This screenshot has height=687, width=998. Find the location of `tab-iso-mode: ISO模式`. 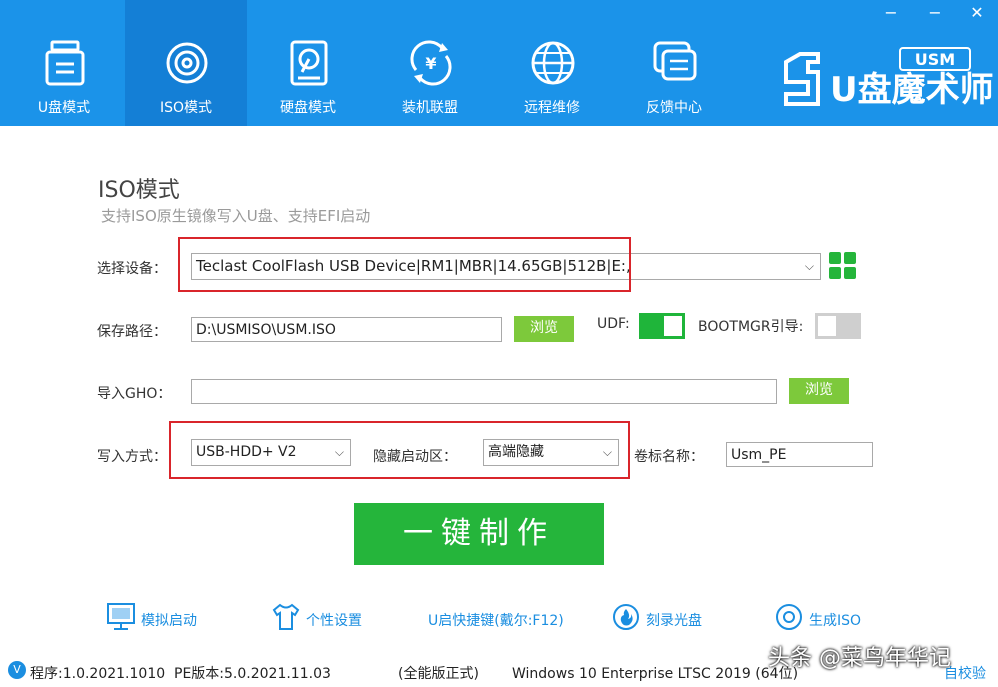

tab-iso-mode: ISO模式 is located at coordinates (186, 63).